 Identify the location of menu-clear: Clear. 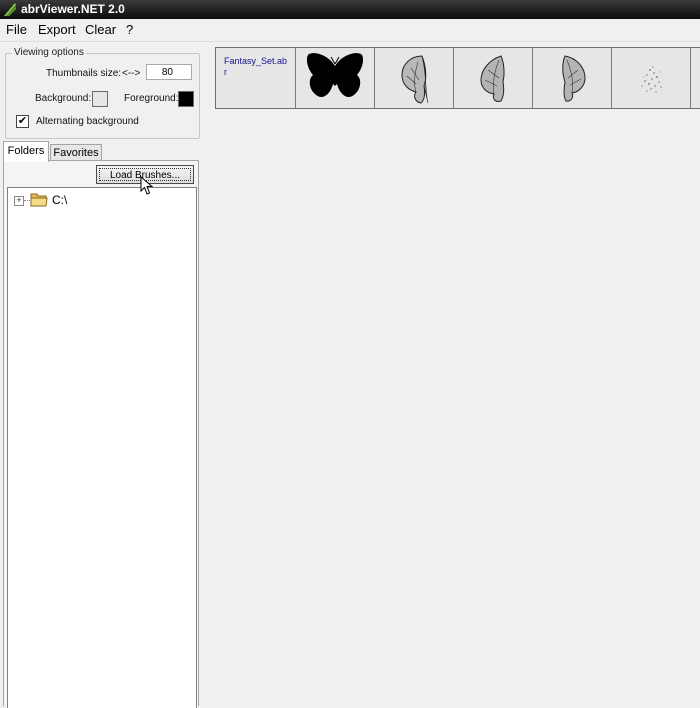
(100, 29).